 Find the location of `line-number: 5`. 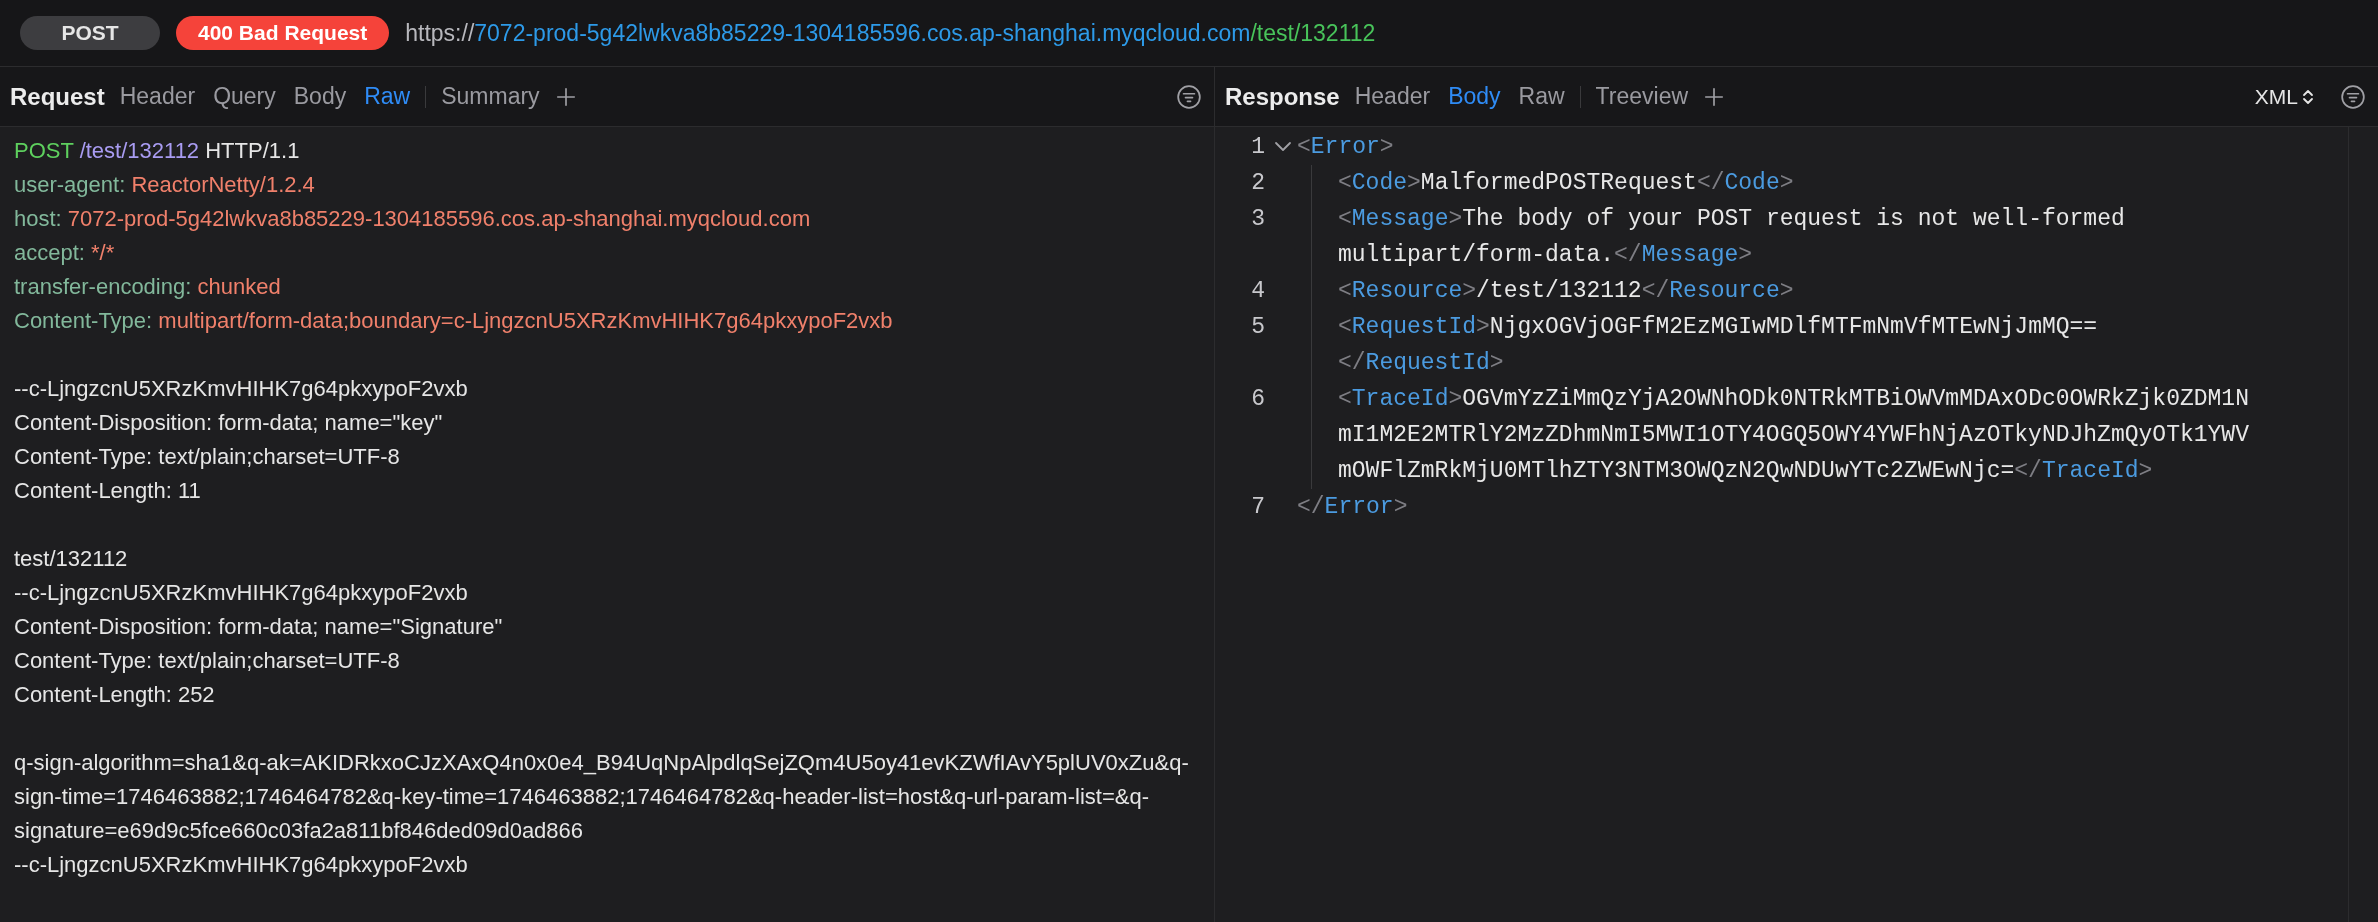

line-number: 5 is located at coordinates (1257, 327).